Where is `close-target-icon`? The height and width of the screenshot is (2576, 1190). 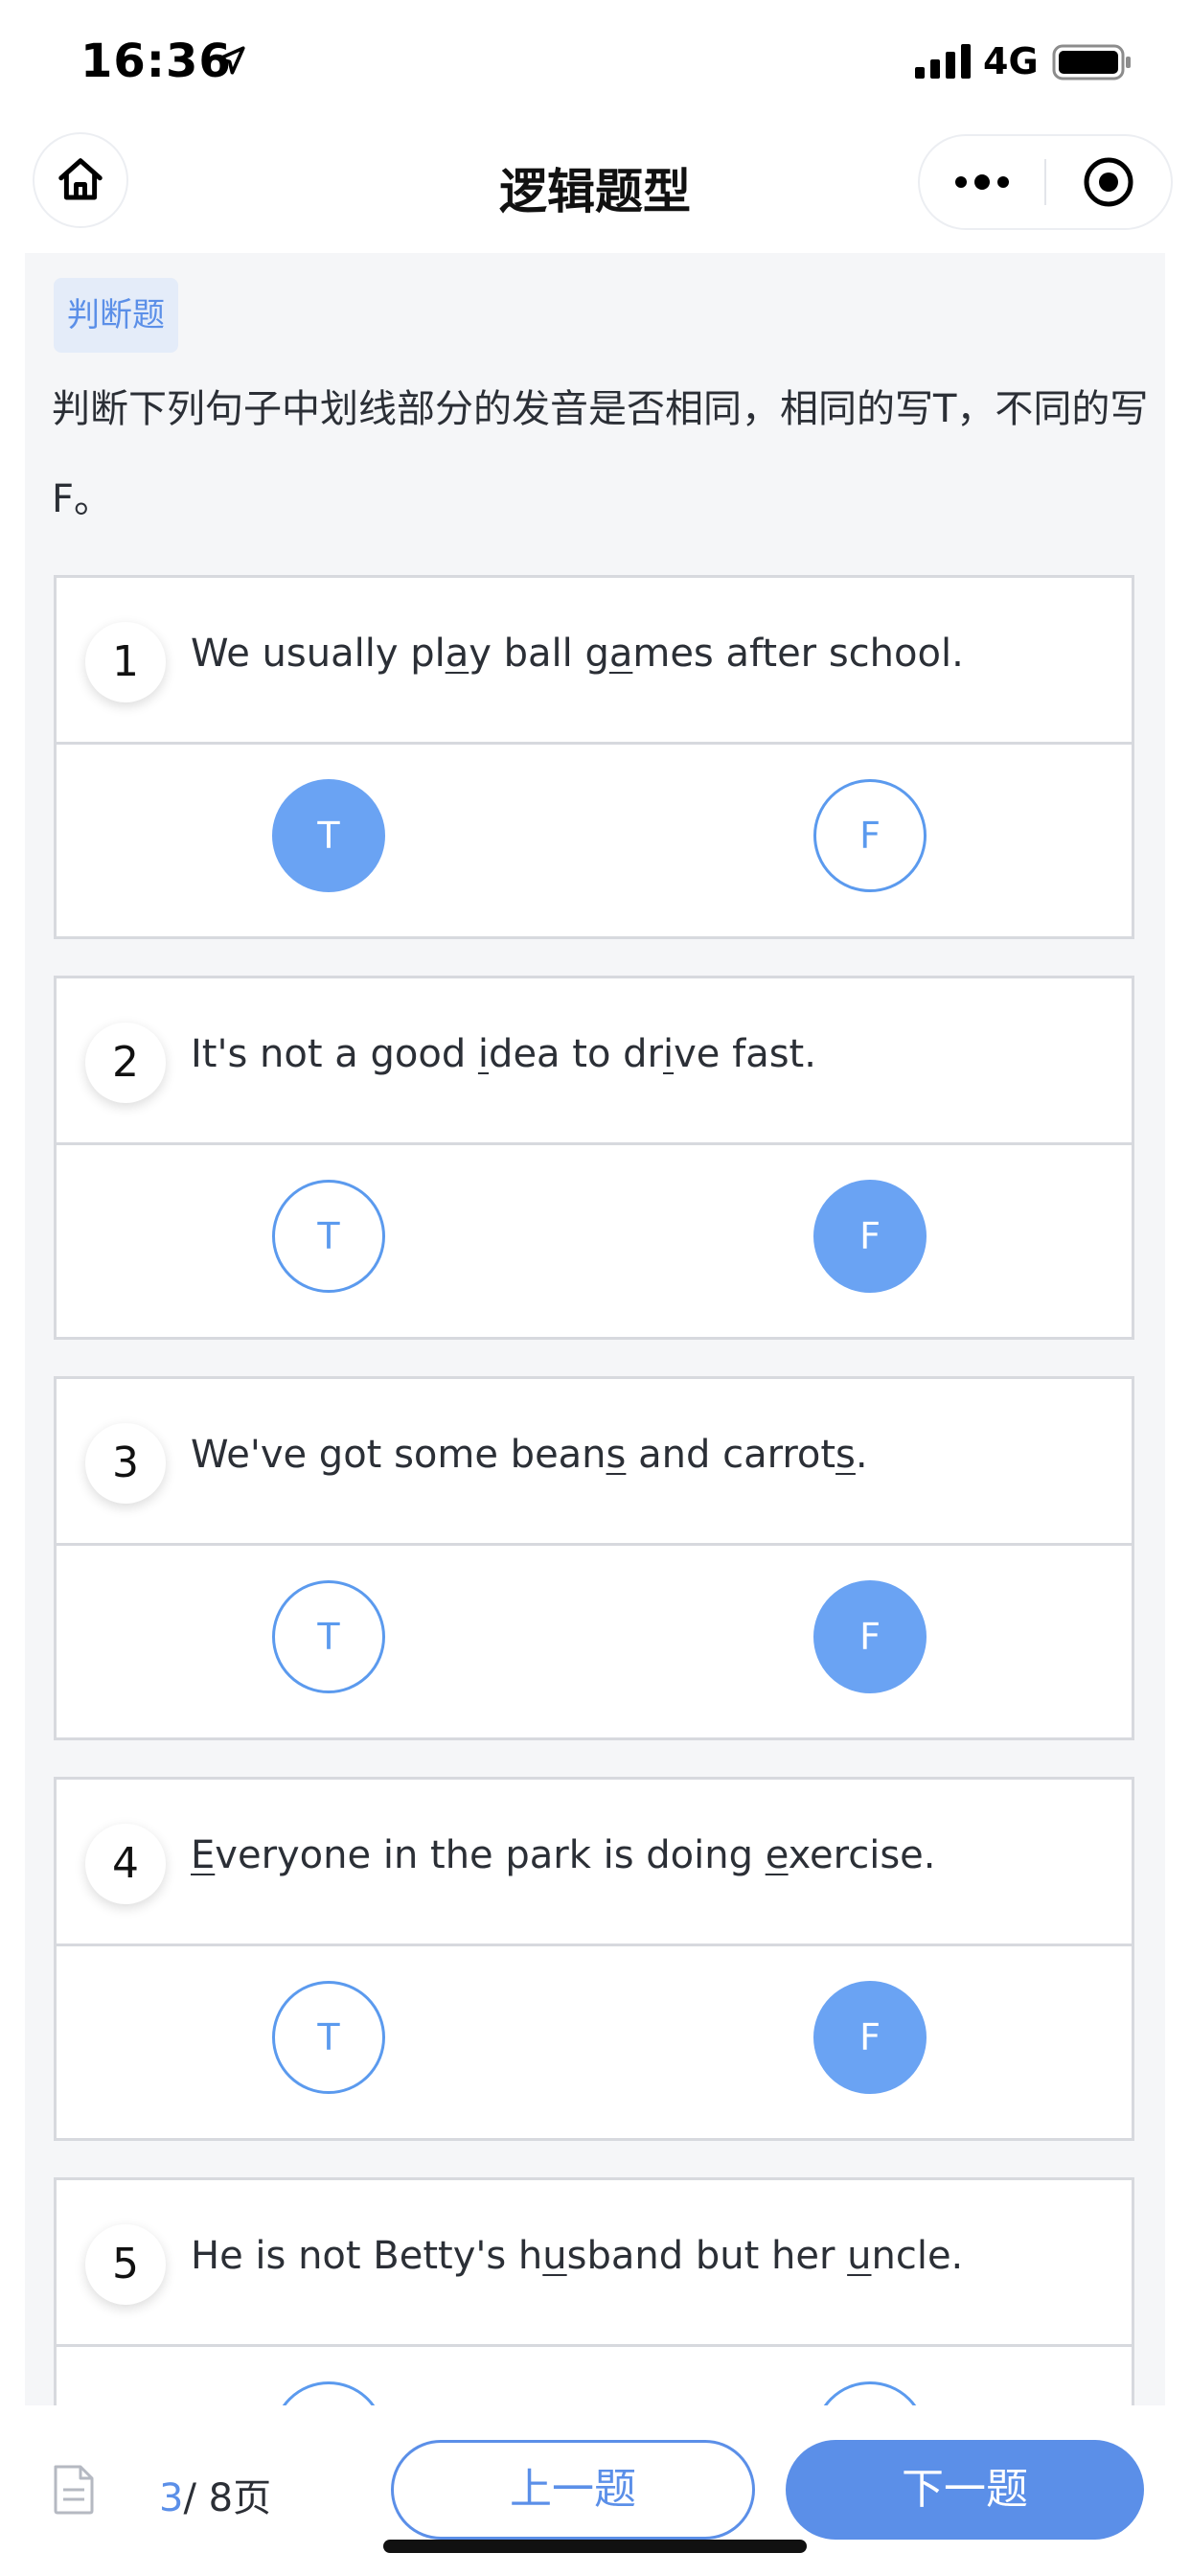
close-target-icon is located at coordinates (1108, 182).